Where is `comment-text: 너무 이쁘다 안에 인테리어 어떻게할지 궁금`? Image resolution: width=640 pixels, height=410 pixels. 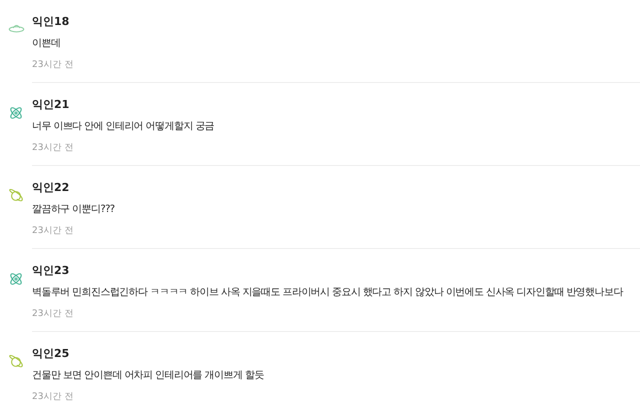
comment-text: 너무 이쁘다 안에 인테리어 어떻게할지 궁금 is located at coordinates (123, 127).